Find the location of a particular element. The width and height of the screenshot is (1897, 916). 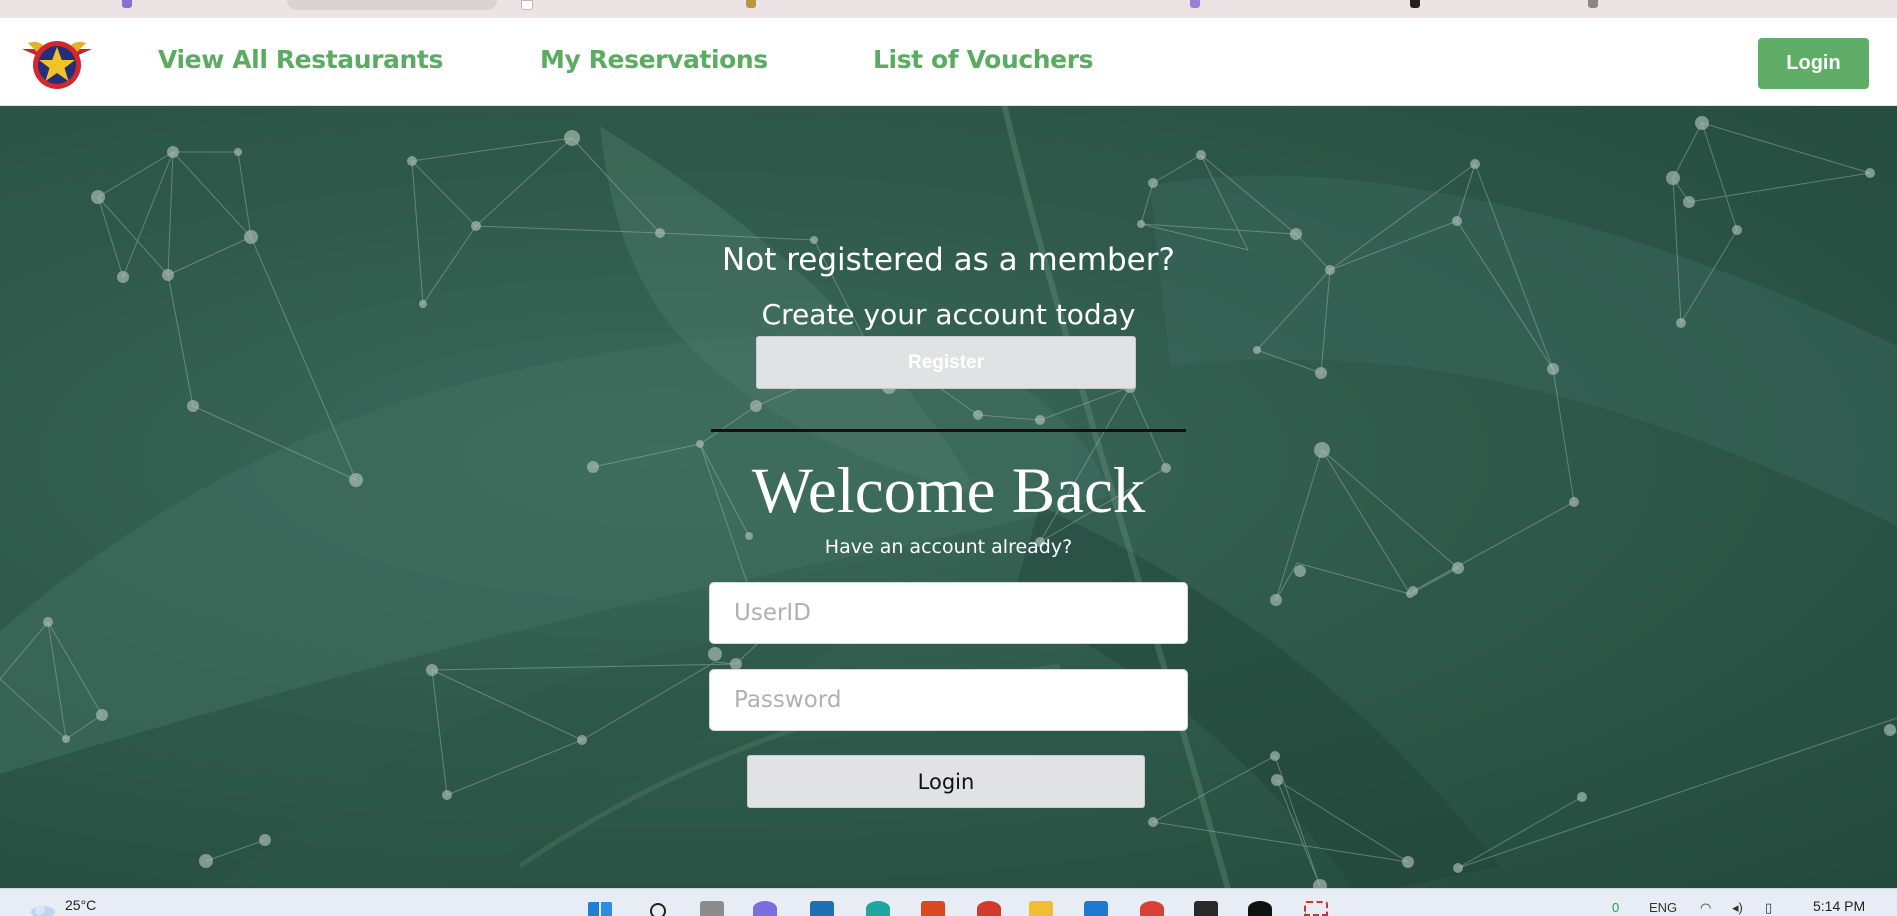

language-indicator: ENG is located at coordinates (1663, 907).